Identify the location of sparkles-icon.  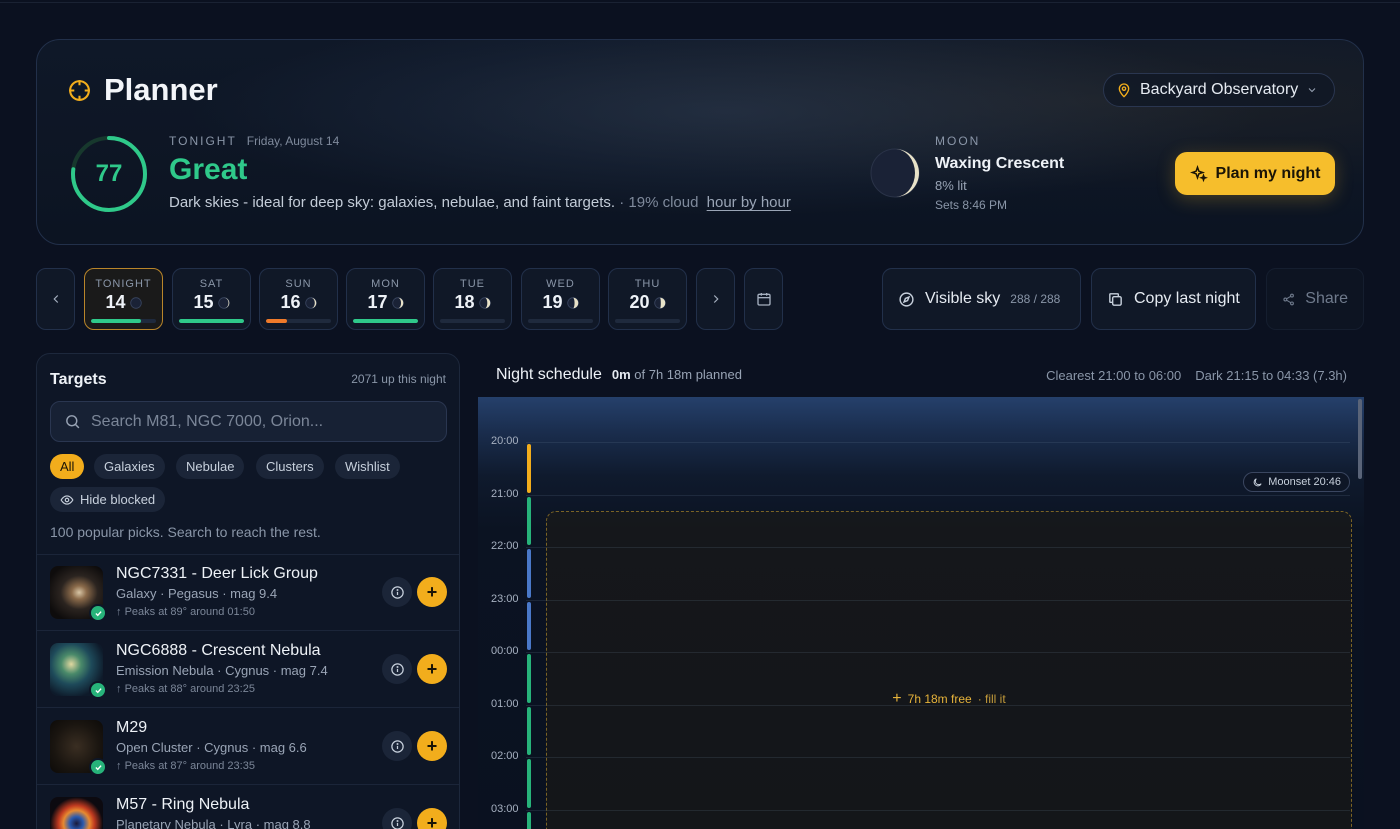
(1198, 173).